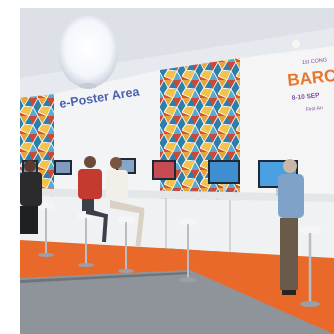  Describe the element at coordinates (88, 52) in the screenshot. I see `ceiling-lamp` at that location.